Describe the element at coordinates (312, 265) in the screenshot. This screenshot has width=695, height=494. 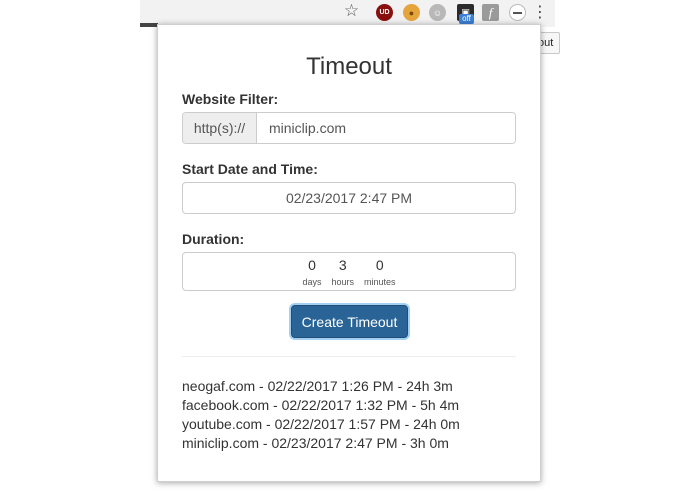
I see `duration-days-value: 0` at that location.